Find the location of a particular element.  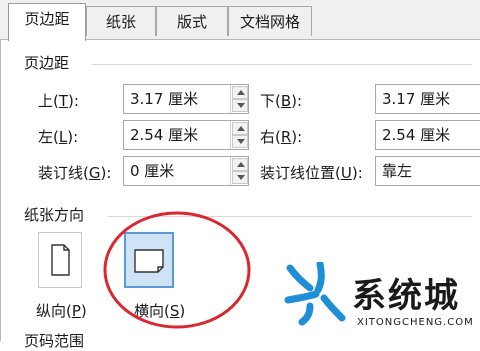

watermark-brand: 系统城 is located at coordinates (406, 296).